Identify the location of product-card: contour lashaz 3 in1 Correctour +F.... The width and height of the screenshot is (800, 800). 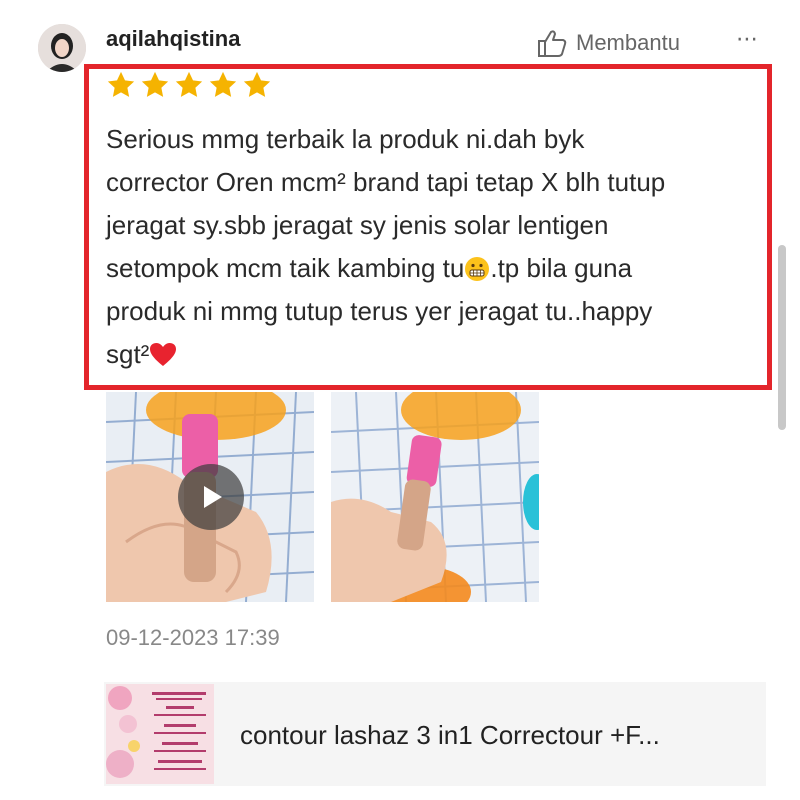
(435, 734).